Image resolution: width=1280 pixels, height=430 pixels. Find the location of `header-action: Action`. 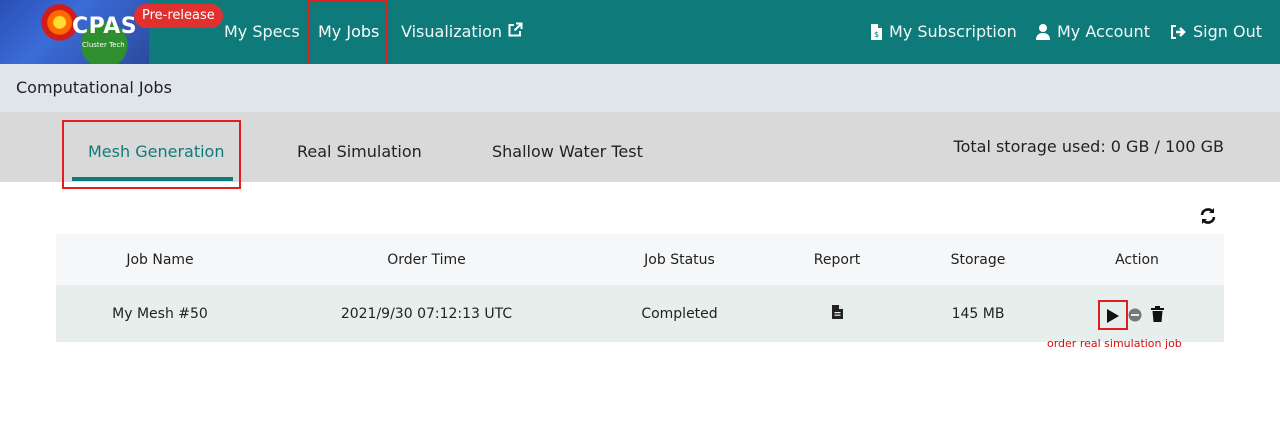

header-action: Action is located at coordinates (1137, 259).